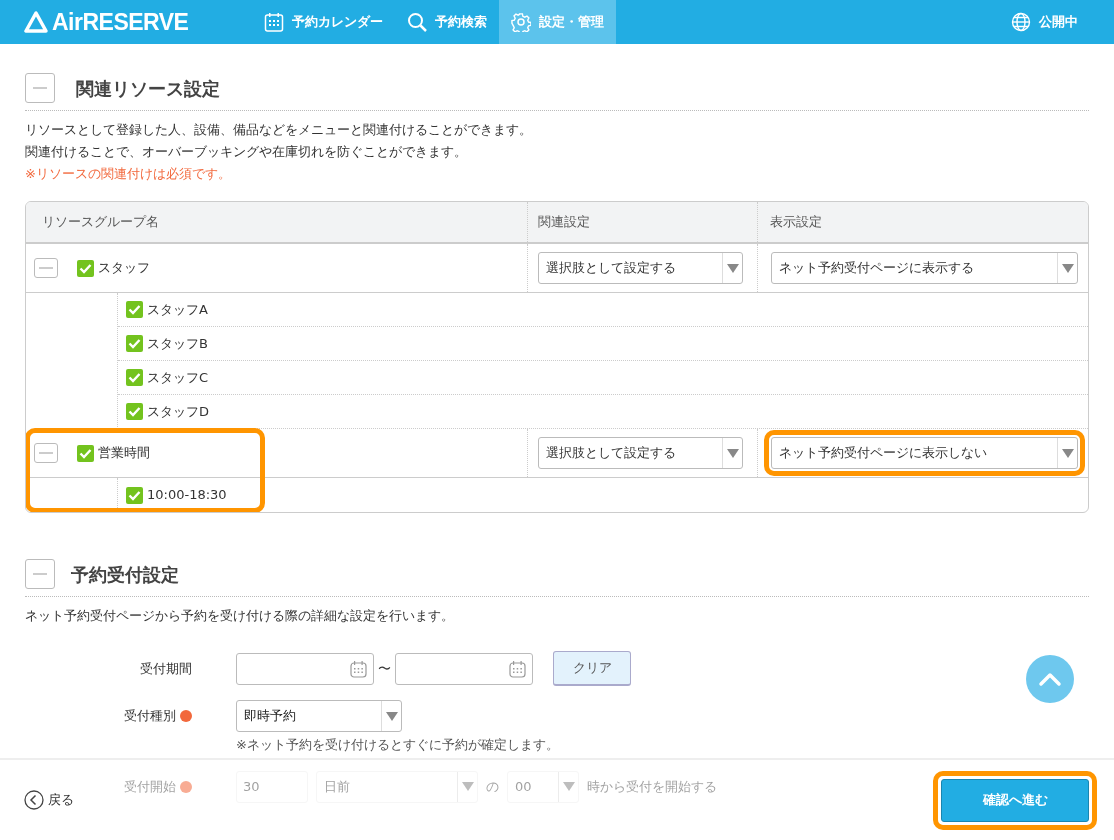 The width and height of the screenshot is (1114, 840). I want to click on scroll-top-button, so click(1050, 679).